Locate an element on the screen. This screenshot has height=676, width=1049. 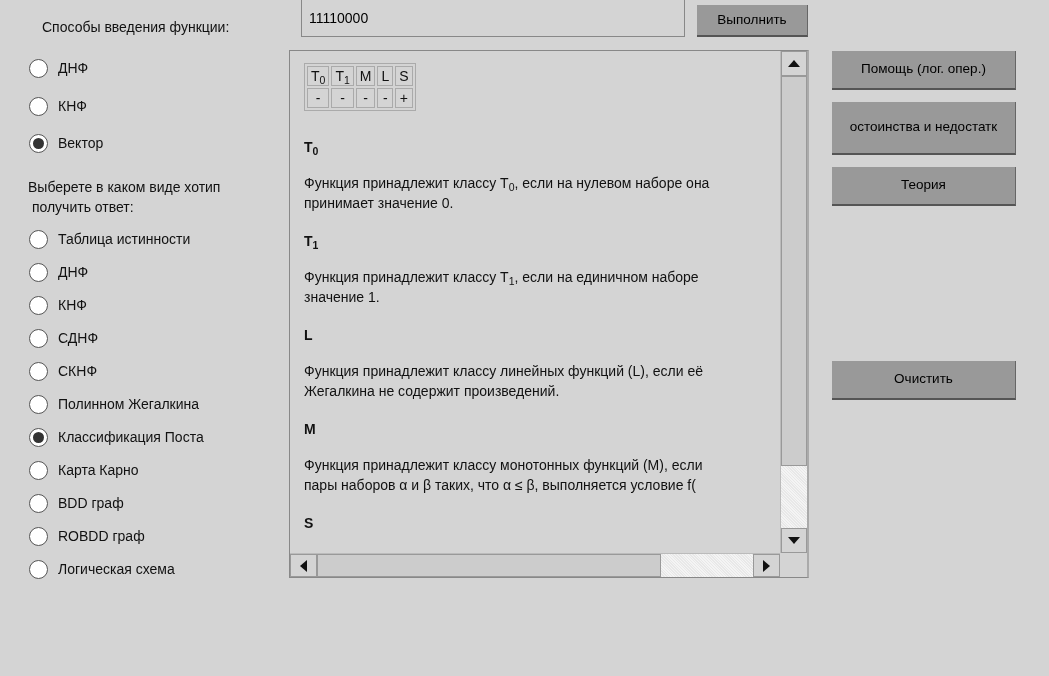
radio-label: BDD граф is located at coordinates (91, 503).